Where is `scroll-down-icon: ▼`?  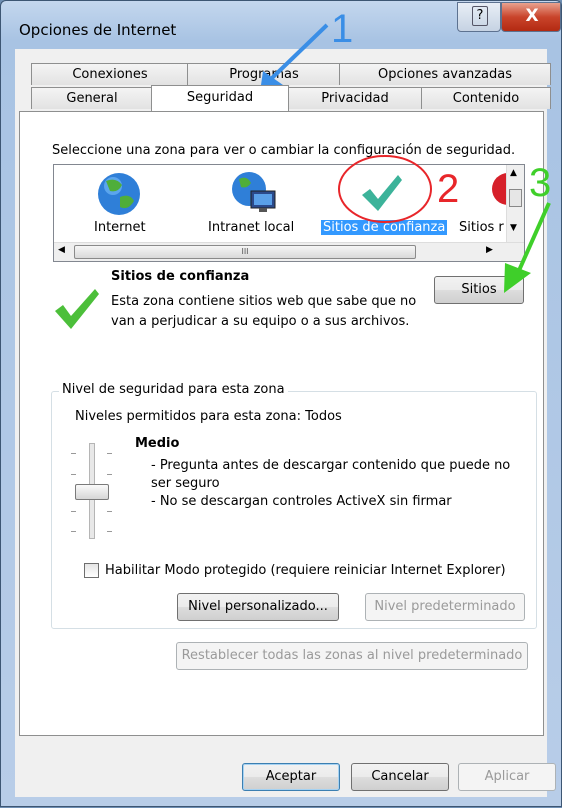
scroll-down-icon: ▼ is located at coordinates (513, 228).